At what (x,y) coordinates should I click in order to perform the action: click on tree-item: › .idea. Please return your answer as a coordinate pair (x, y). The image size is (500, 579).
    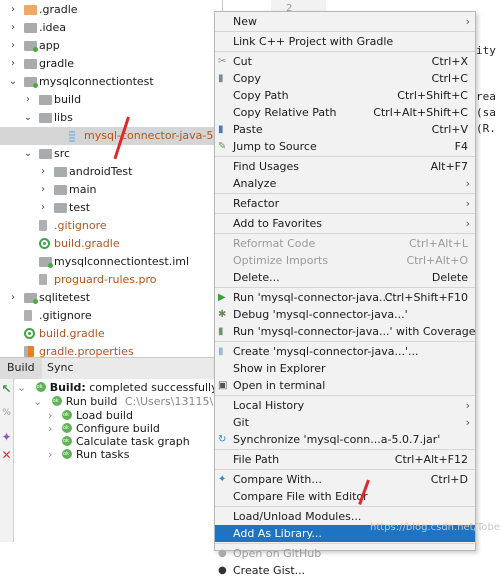
    Looking at the image, I should click on (111, 28).